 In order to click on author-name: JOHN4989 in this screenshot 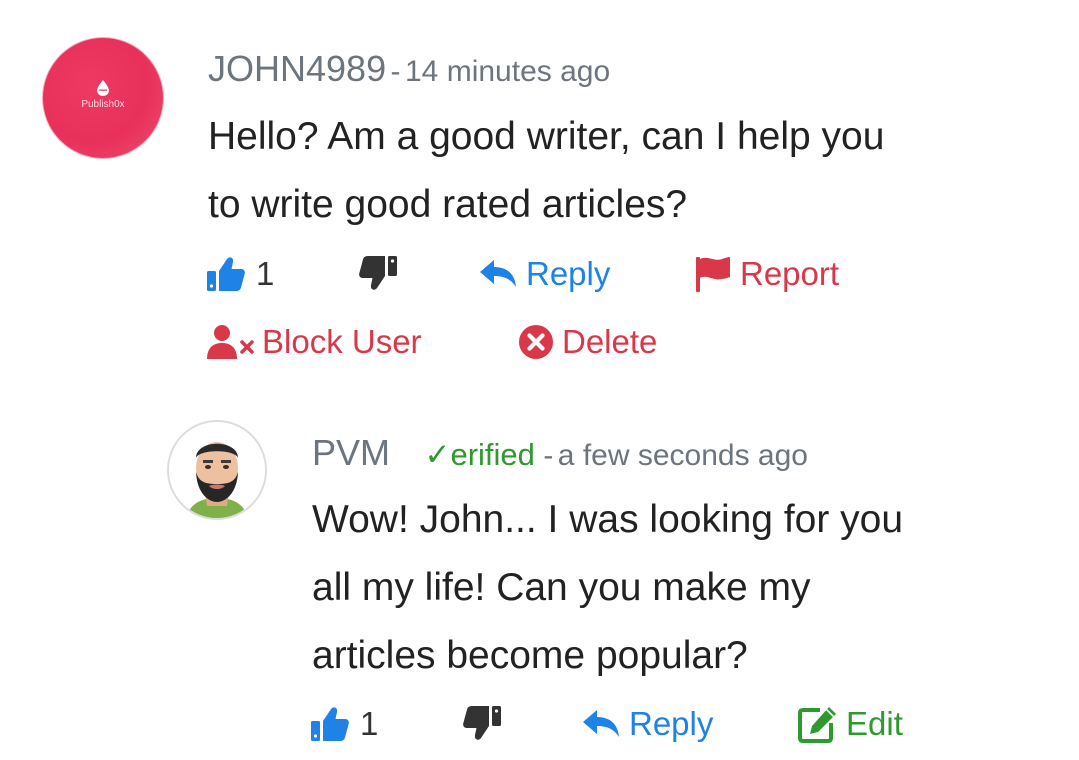, I will do `click(297, 68)`.